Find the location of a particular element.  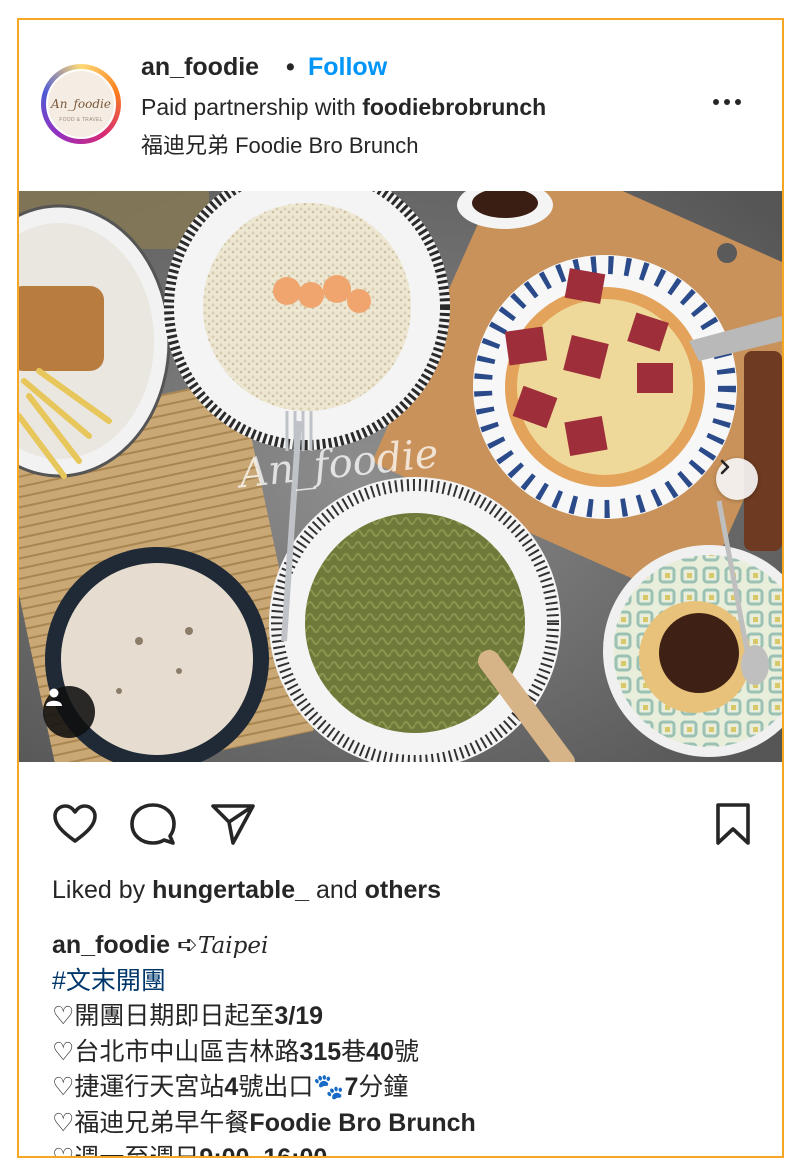

avatar-story-ring: An_foodie FOOD & TRAVEL is located at coordinates (81, 104).